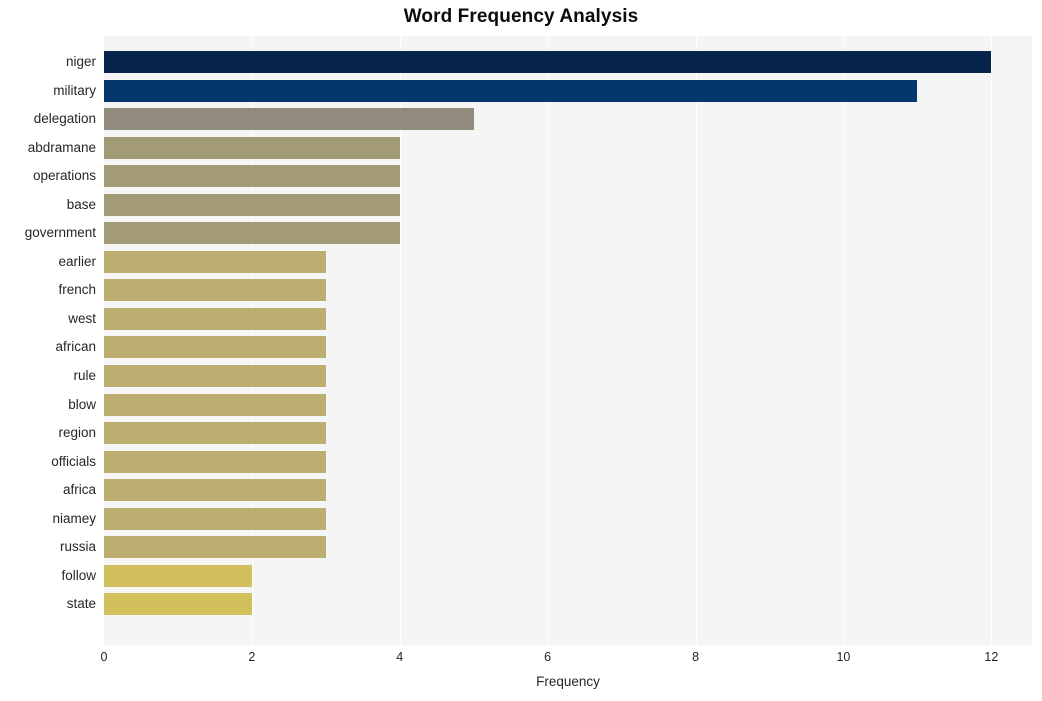 The width and height of the screenshot is (1042, 701). I want to click on x-axis-label: Frequency, so click(568, 681).